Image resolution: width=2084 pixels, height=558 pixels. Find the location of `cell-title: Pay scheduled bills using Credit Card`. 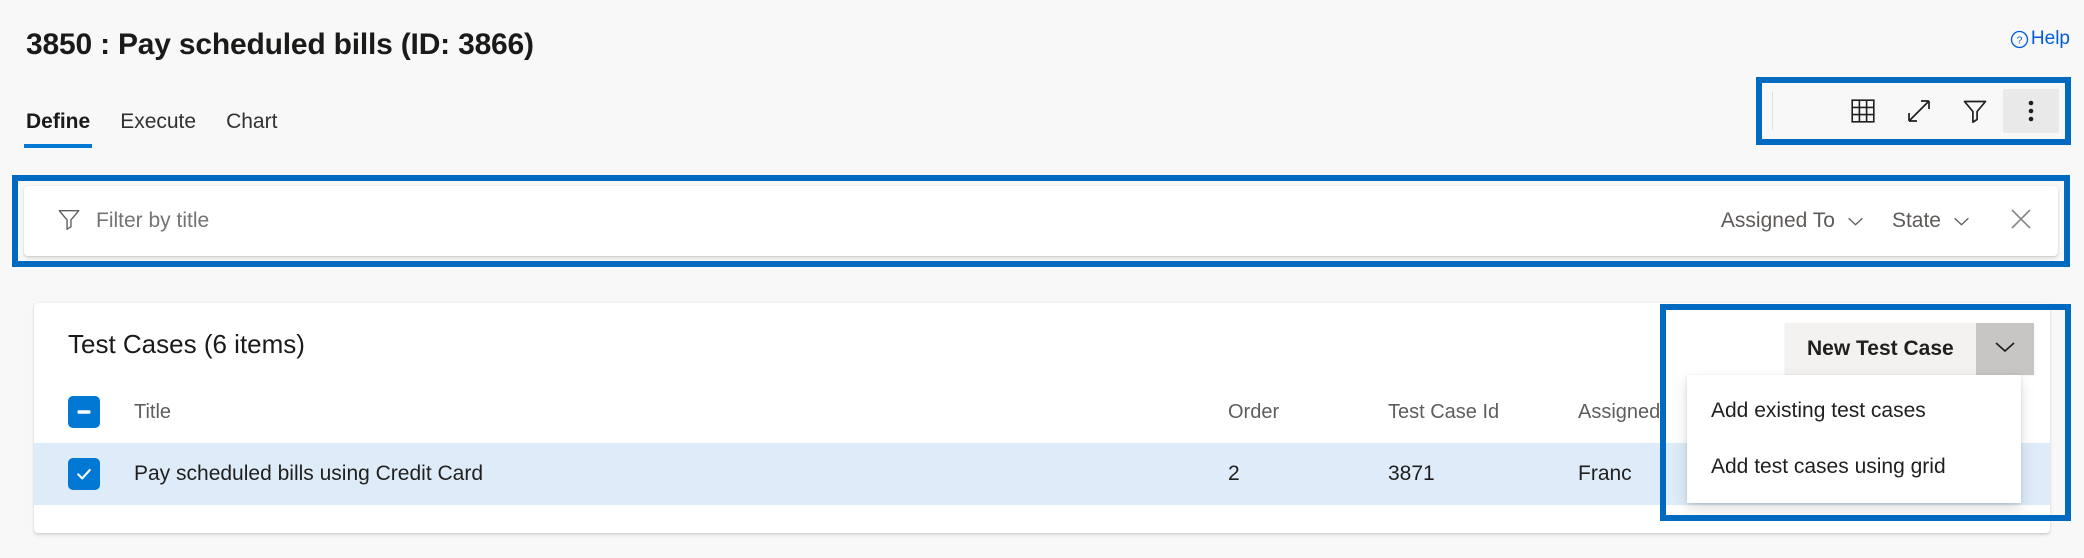

cell-title: Pay scheduled bills using Credit Card is located at coordinates (309, 473).